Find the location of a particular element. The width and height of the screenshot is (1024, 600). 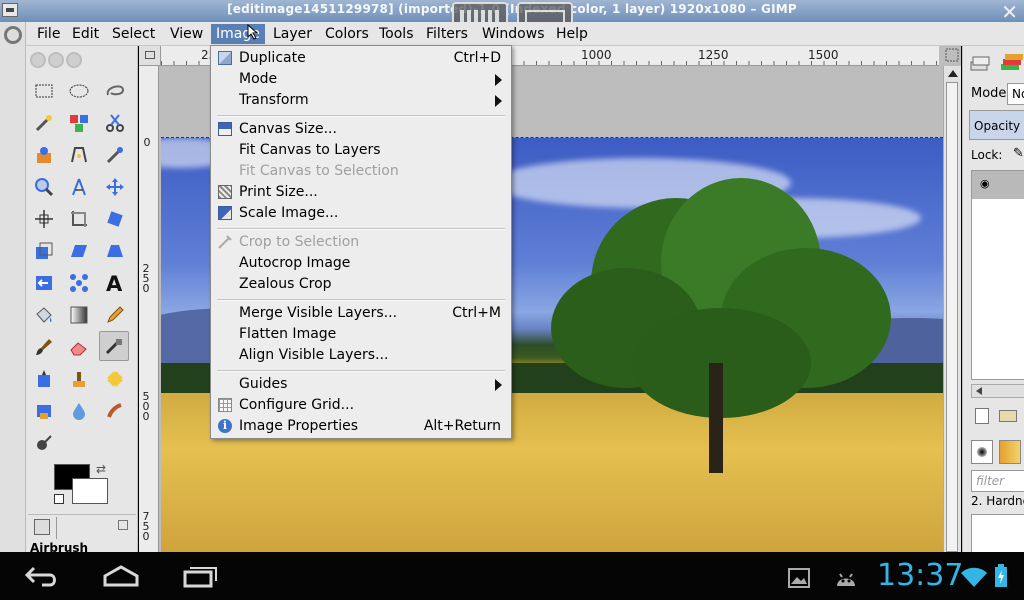

rect-select-icon is located at coordinates (44, 91).